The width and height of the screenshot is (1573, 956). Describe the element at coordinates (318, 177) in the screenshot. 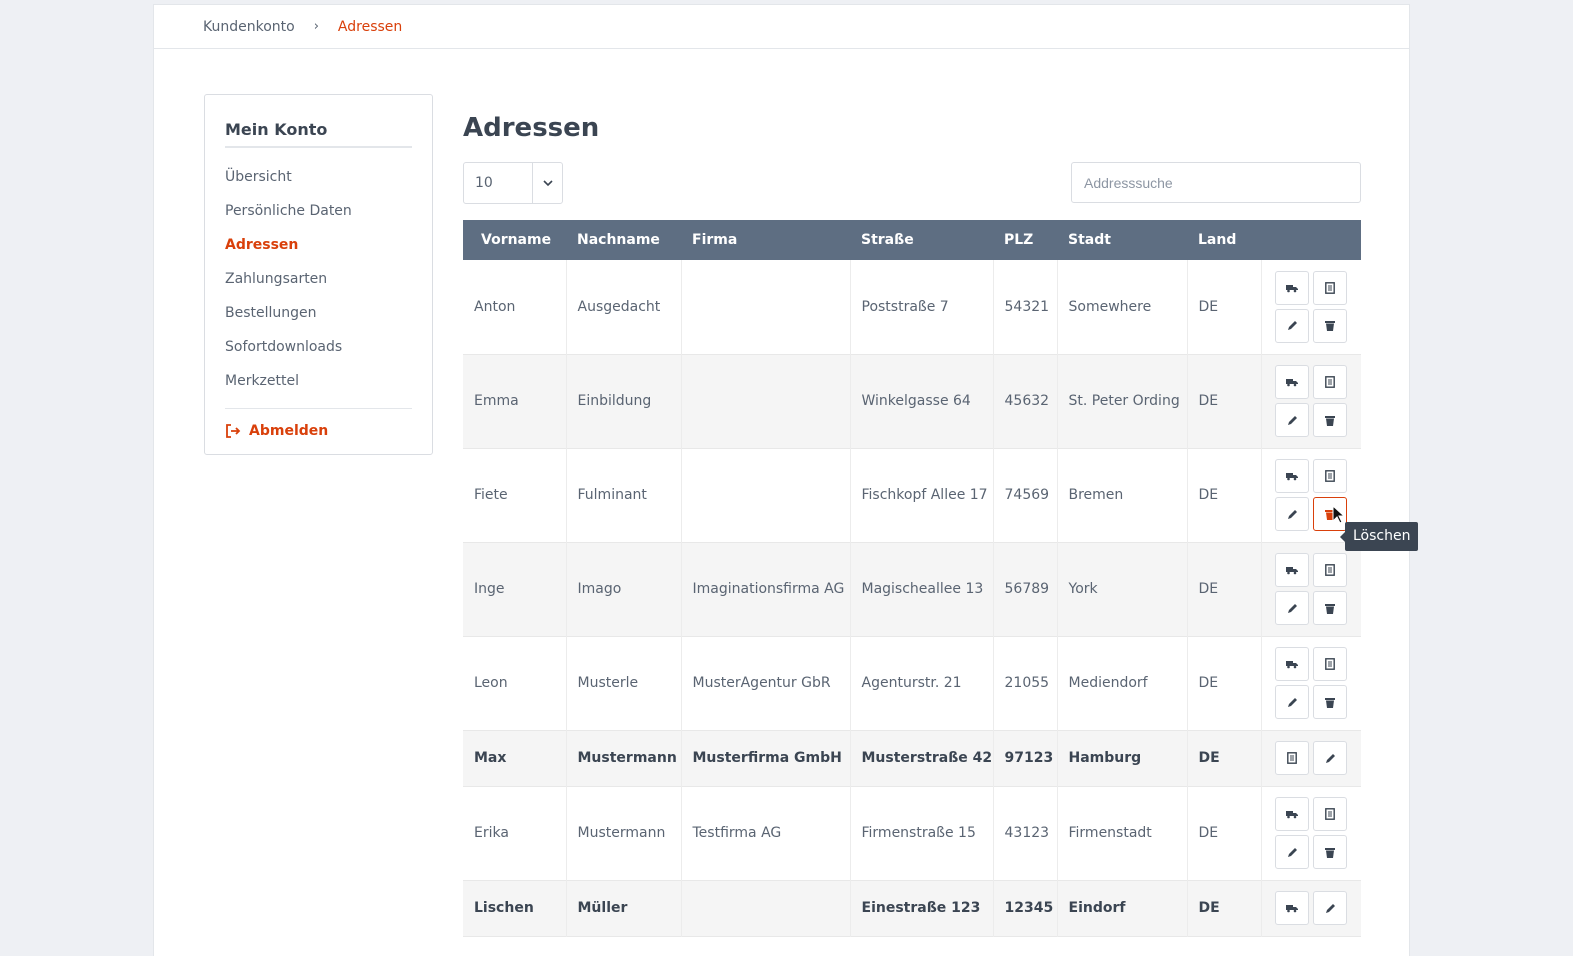

I see `sidebar-item-übersicht: Übersicht` at that location.